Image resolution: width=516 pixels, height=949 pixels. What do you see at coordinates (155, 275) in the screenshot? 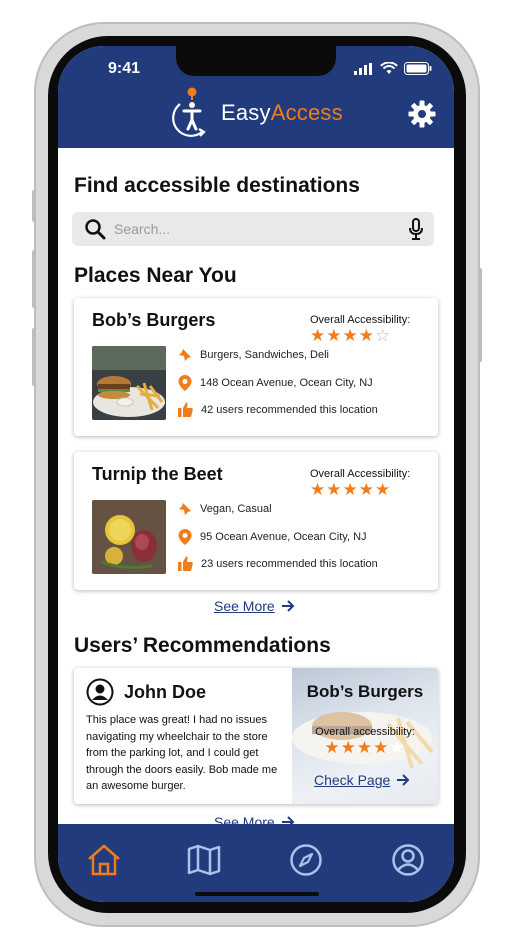
I see `places-heading: Places Near You` at bounding box center [155, 275].